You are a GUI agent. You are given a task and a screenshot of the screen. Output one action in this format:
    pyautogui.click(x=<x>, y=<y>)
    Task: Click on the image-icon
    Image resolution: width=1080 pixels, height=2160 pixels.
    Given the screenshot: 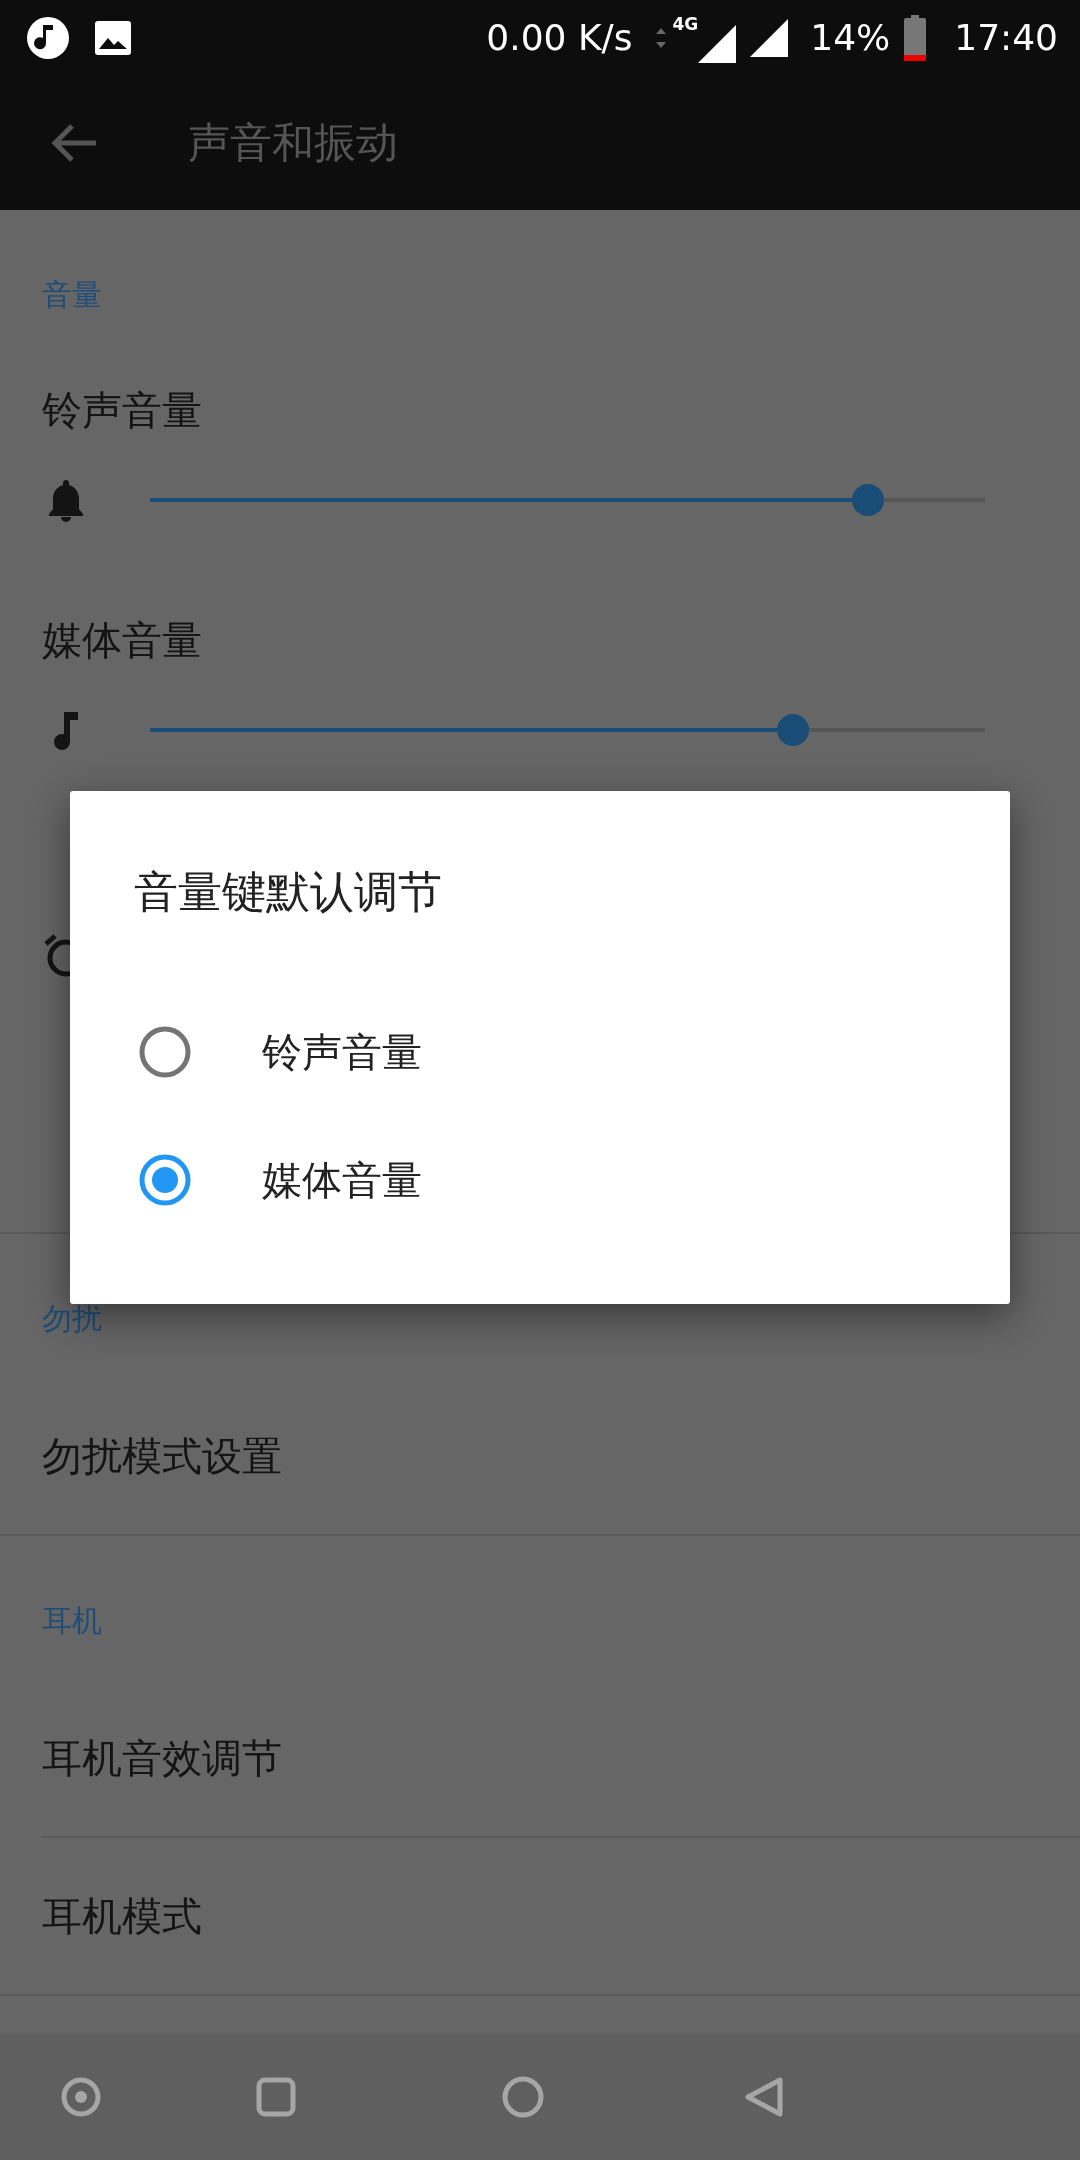 What is the action you would take?
    pyautogui.click(x=113, y=37)
    